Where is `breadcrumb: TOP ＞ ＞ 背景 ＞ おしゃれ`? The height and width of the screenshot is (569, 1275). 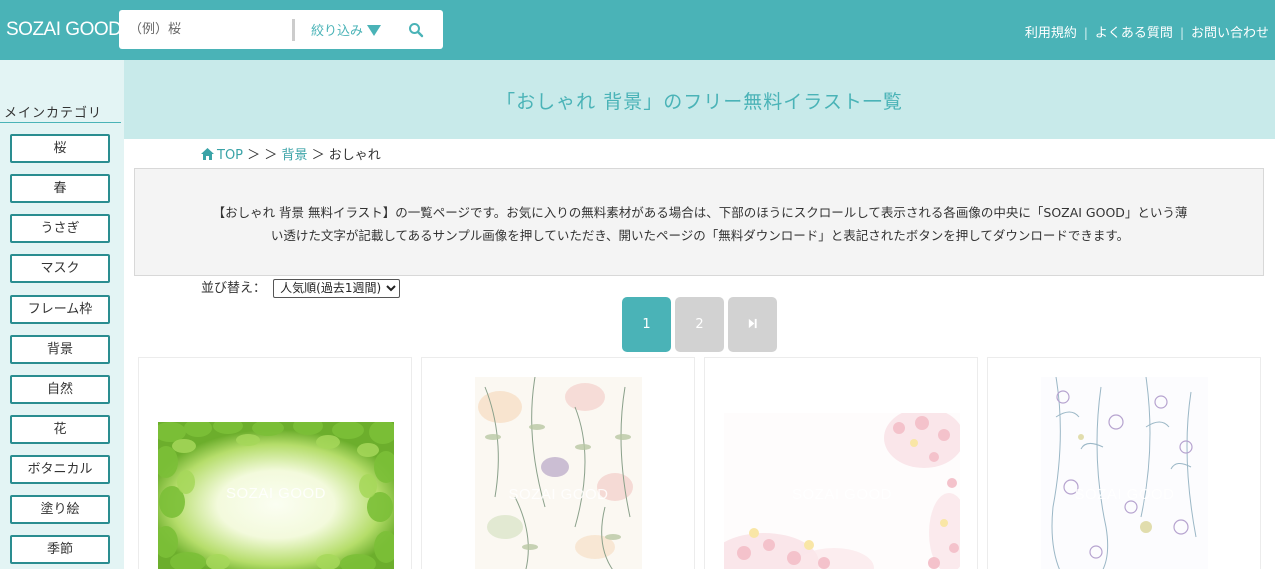 breadcrumb: TOP ＞ ＞ 背景 ＞ おしゃれ is located at coordinates (291, 153).